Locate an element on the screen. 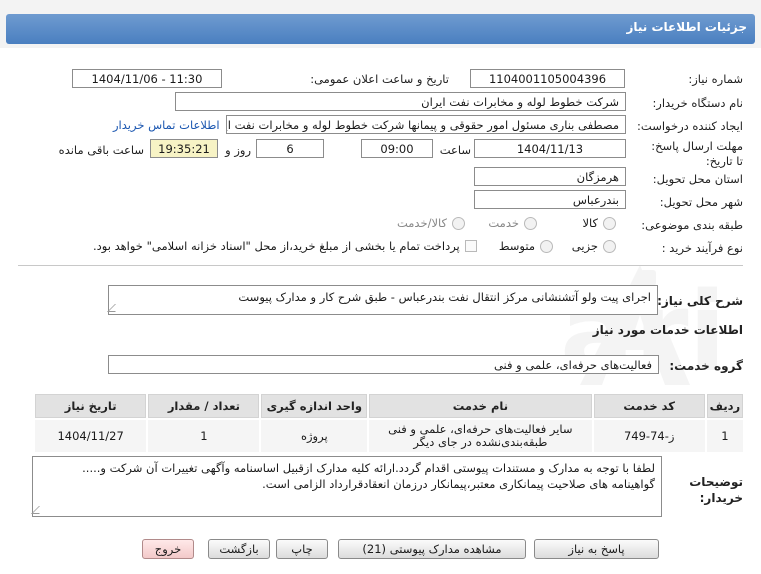 Image resolution: width=761 pixels, height=574 pixels. cell-quantity: 1 is located at coordinates (204, 436).